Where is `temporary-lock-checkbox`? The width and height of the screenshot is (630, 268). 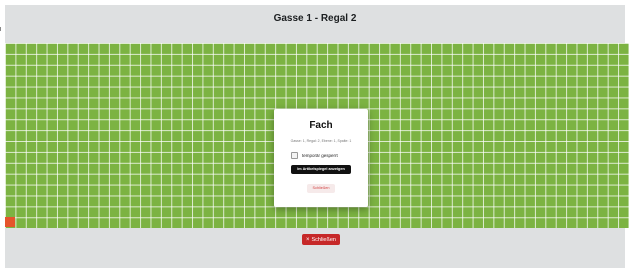
temporary-lock-checkbox is located at coordinates (294, 155).